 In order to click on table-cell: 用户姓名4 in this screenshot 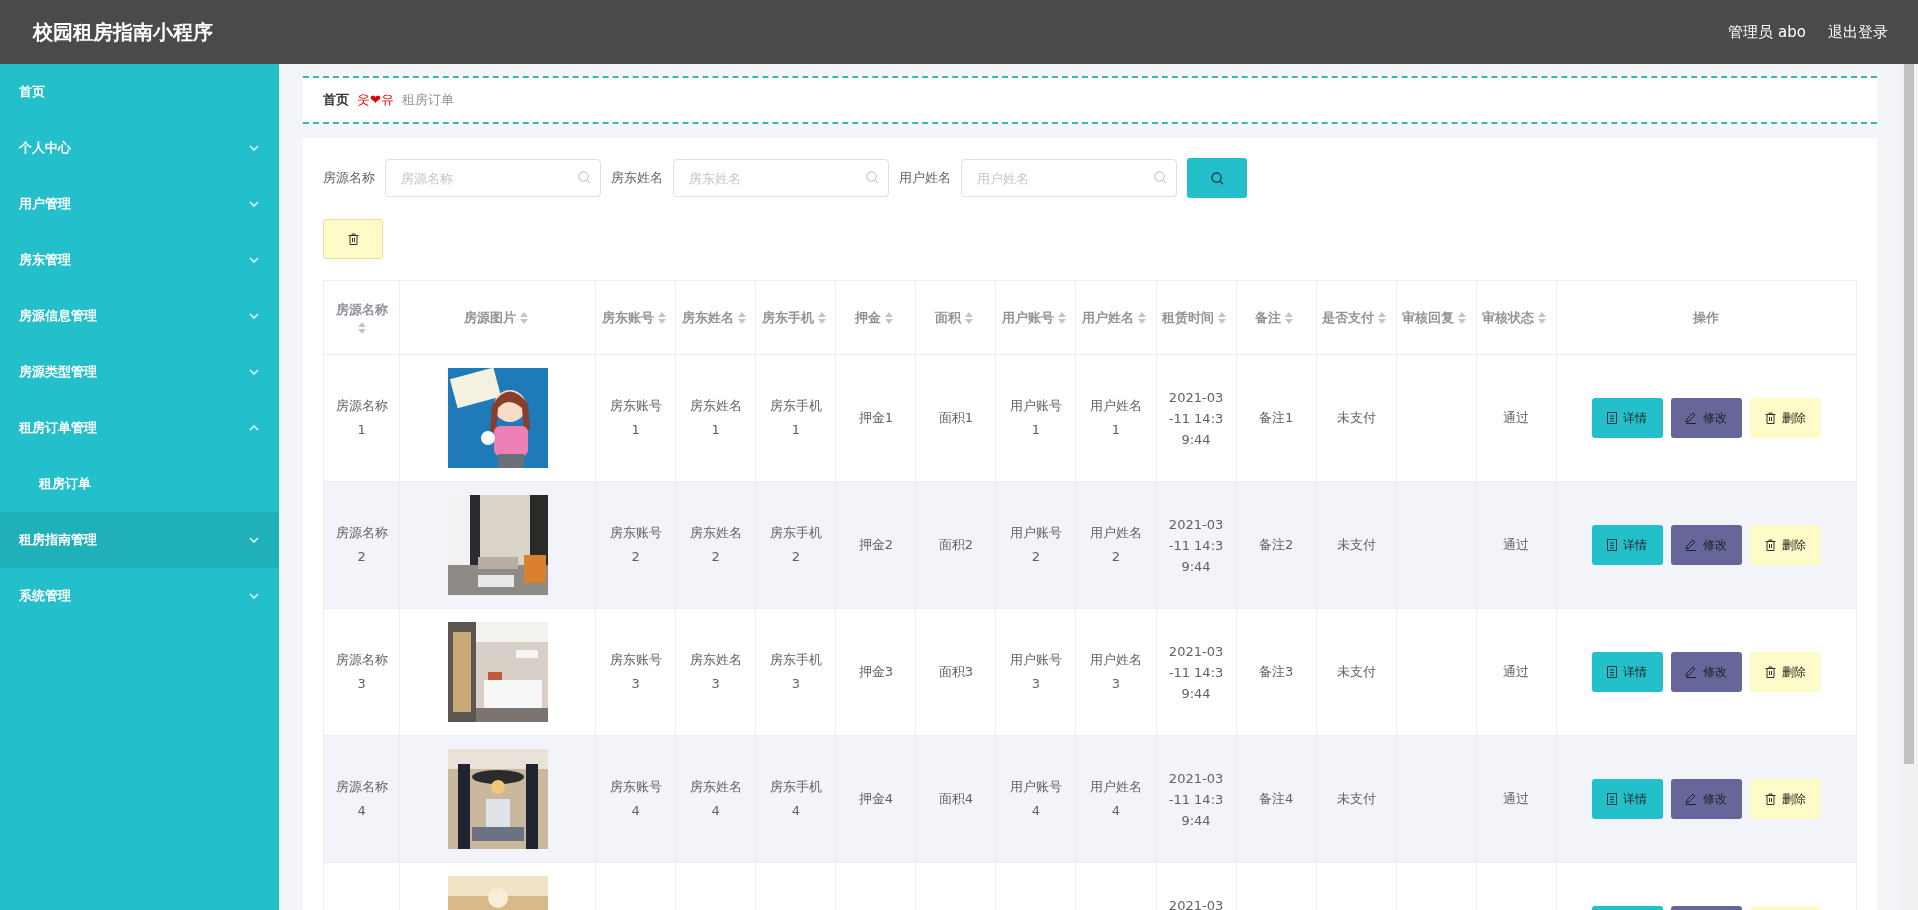, I will do `click(1115, 799)`.